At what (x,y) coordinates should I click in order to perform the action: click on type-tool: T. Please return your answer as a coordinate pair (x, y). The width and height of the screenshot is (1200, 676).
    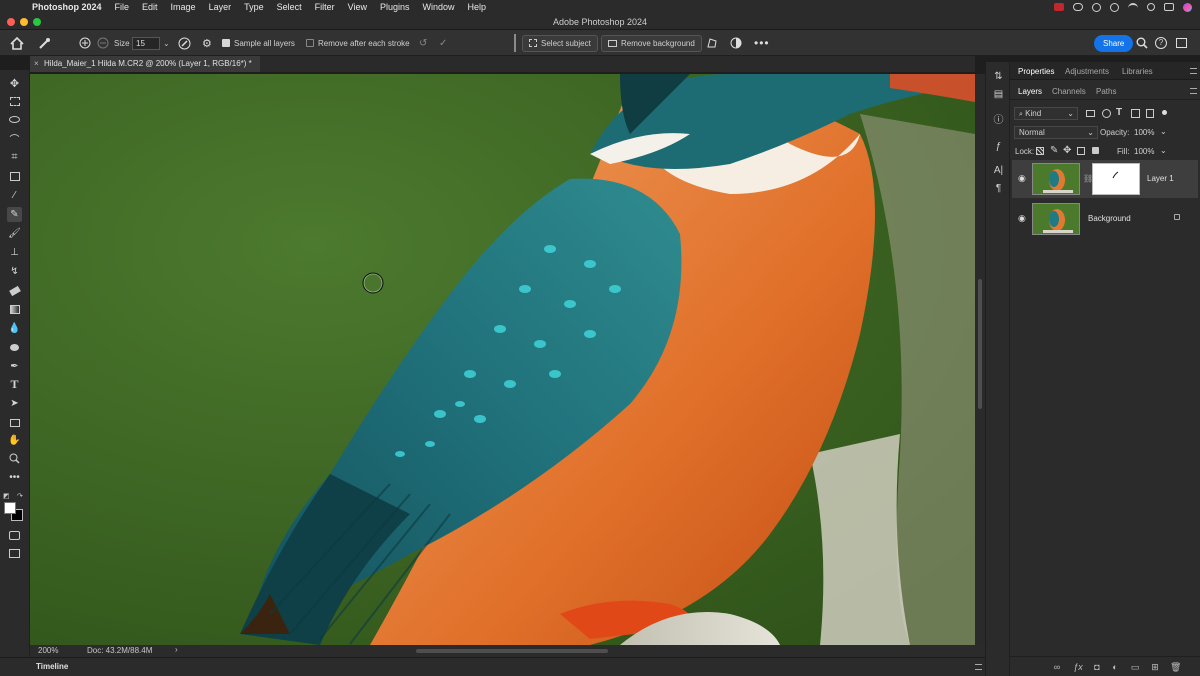
    Looking at the image, I should click on (14, 384).